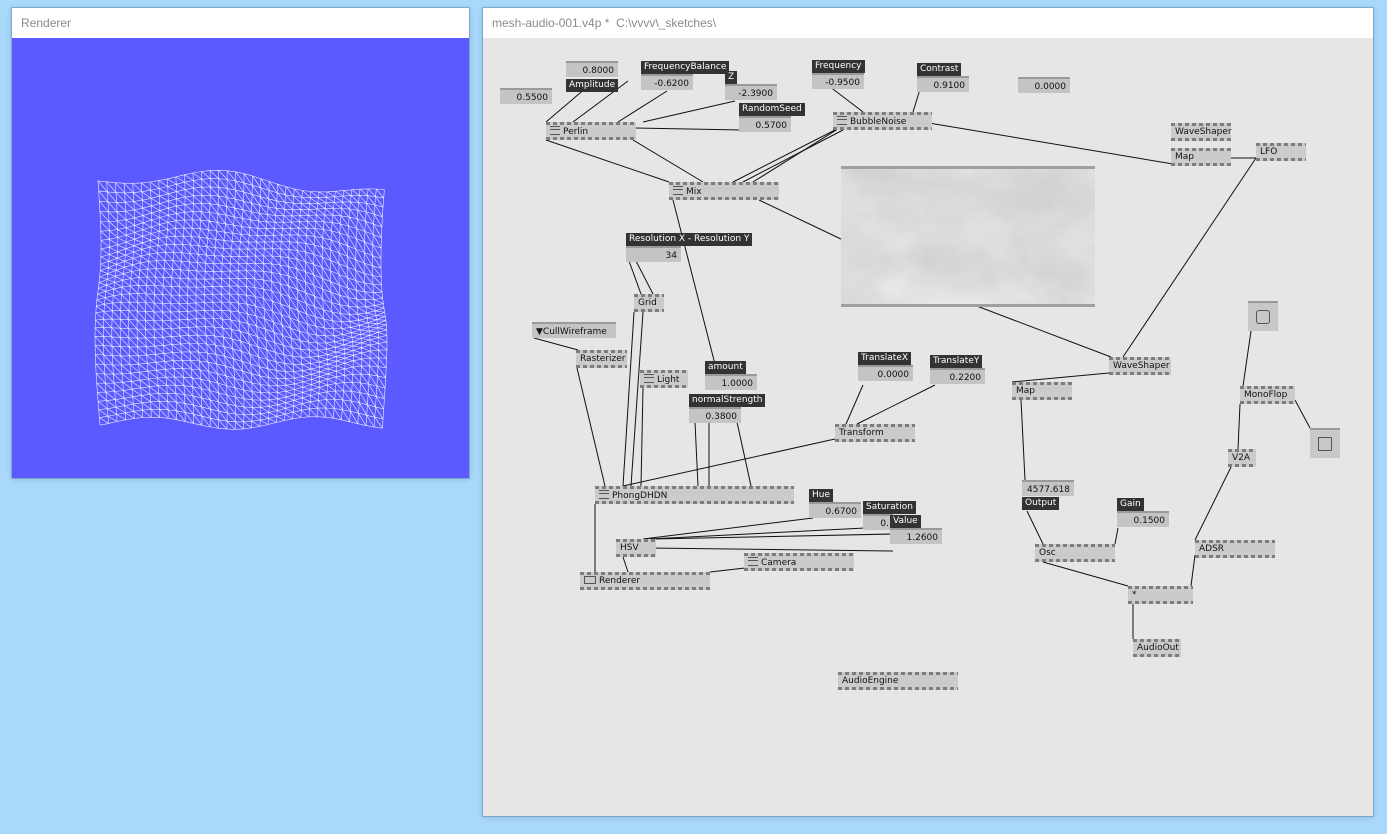 The image size is (1387, 834). I want to click on saturation-value: 0., so click(878, 522).